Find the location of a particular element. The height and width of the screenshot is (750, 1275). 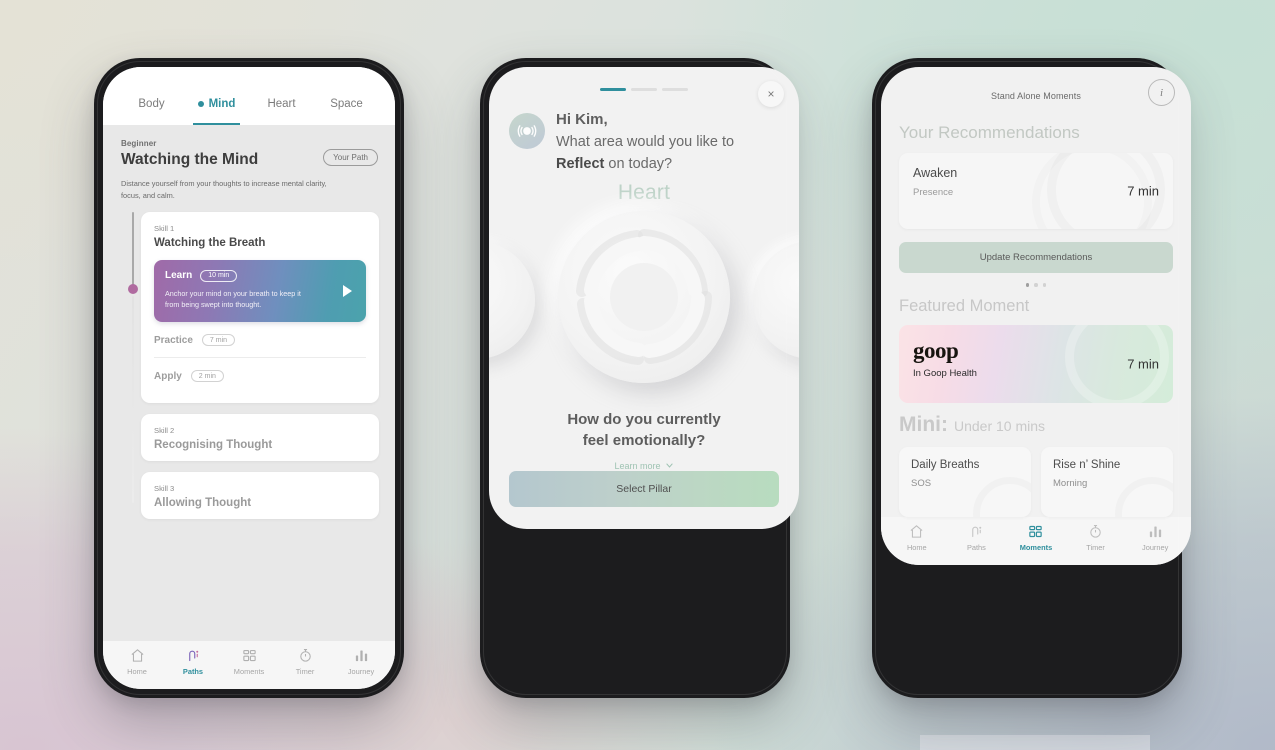

mini-card-row: Daily Breaths SOS Rise n’ Shine Morning is located at coordinates (1036, 481).